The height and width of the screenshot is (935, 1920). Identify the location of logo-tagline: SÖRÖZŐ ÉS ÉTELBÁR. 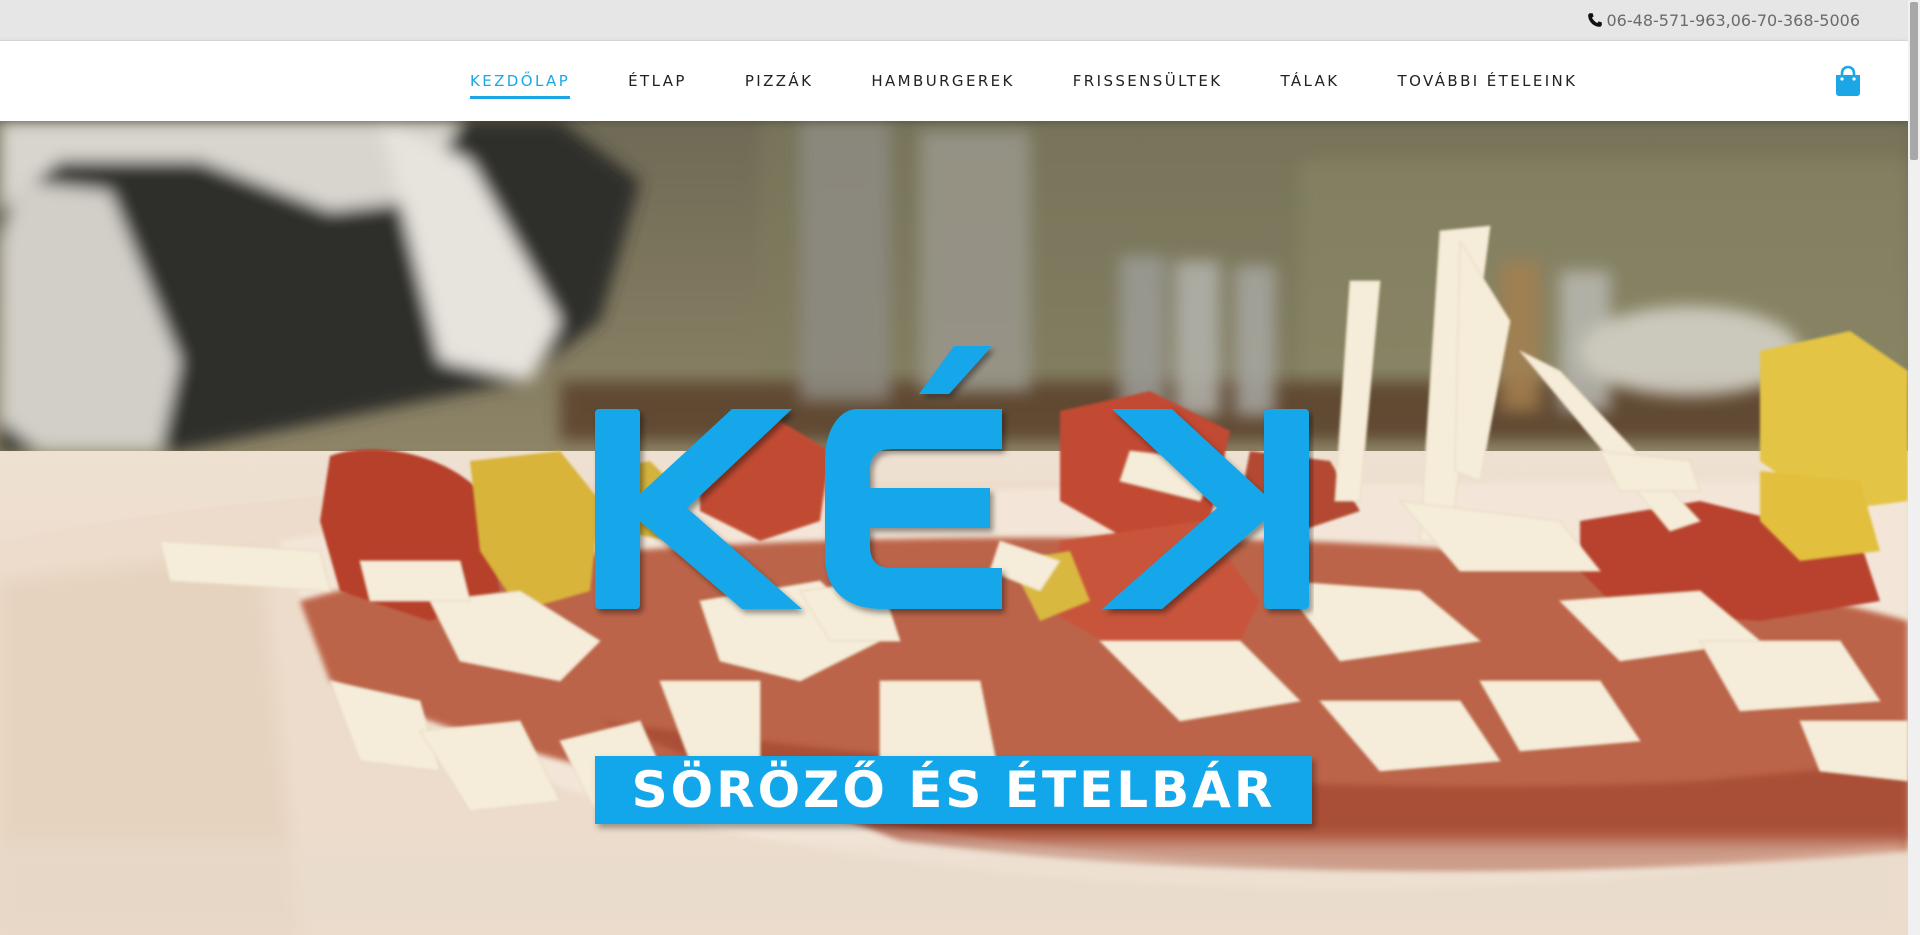
(953, 790).